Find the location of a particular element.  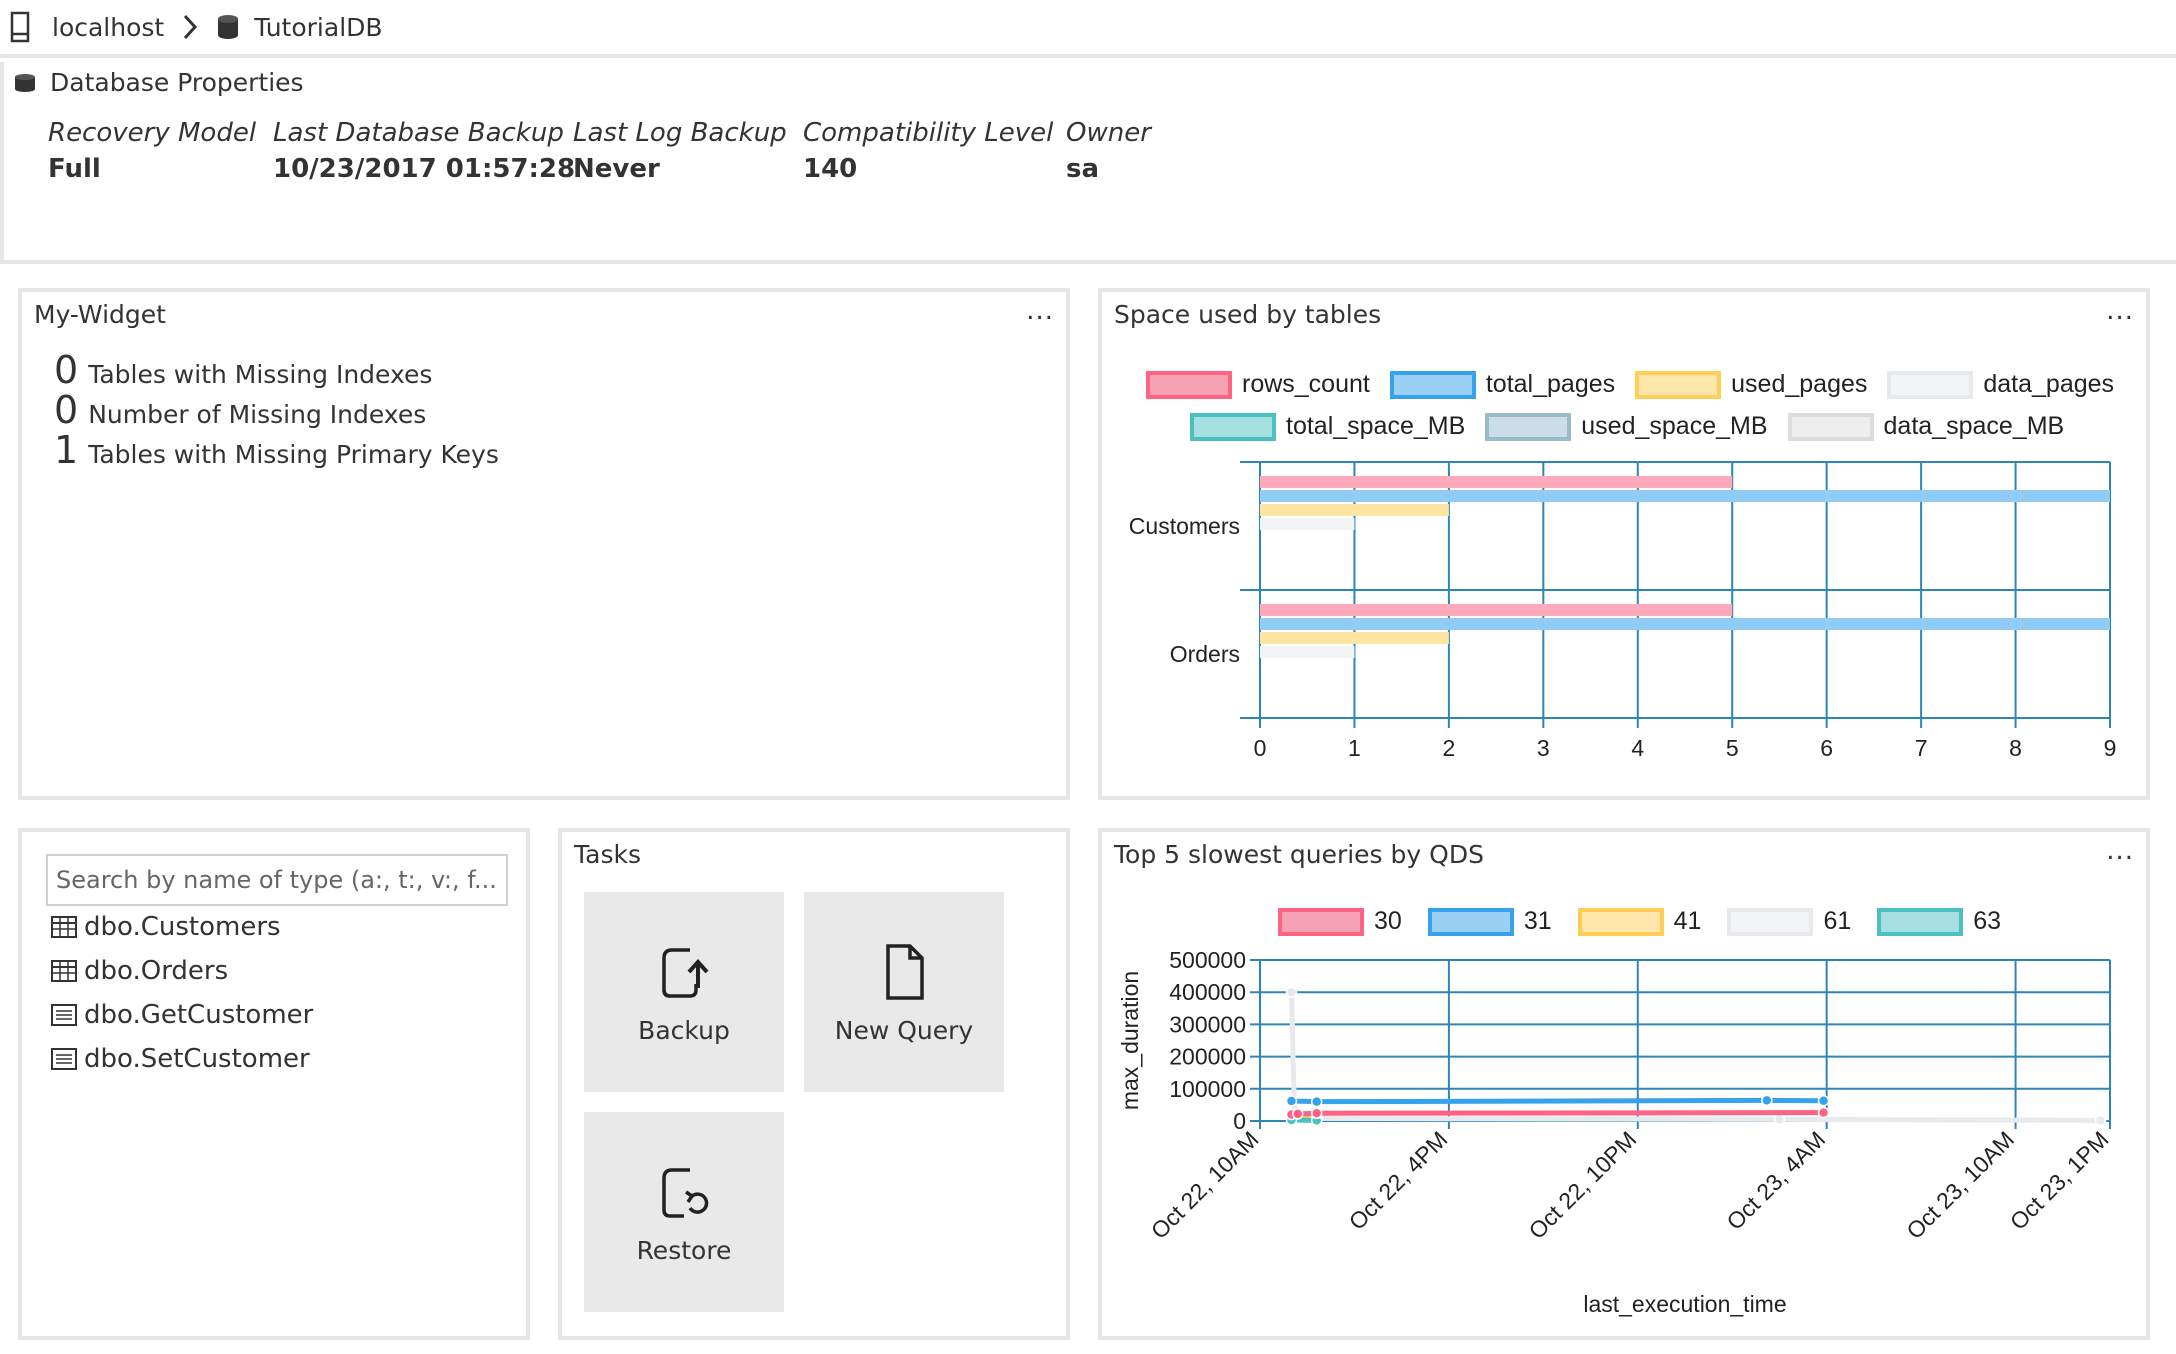

space-used-chart: 0 1 2 3 4 5 6 7 8 9 Customers Orders is located at coordinates (1623, 611).